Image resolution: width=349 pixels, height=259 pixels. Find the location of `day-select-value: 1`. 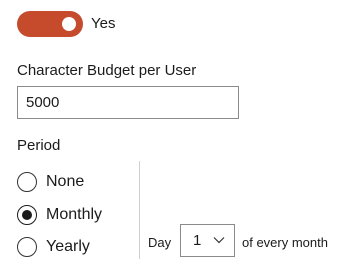

day-select-value: 1 is located at coordinates (197, 240).